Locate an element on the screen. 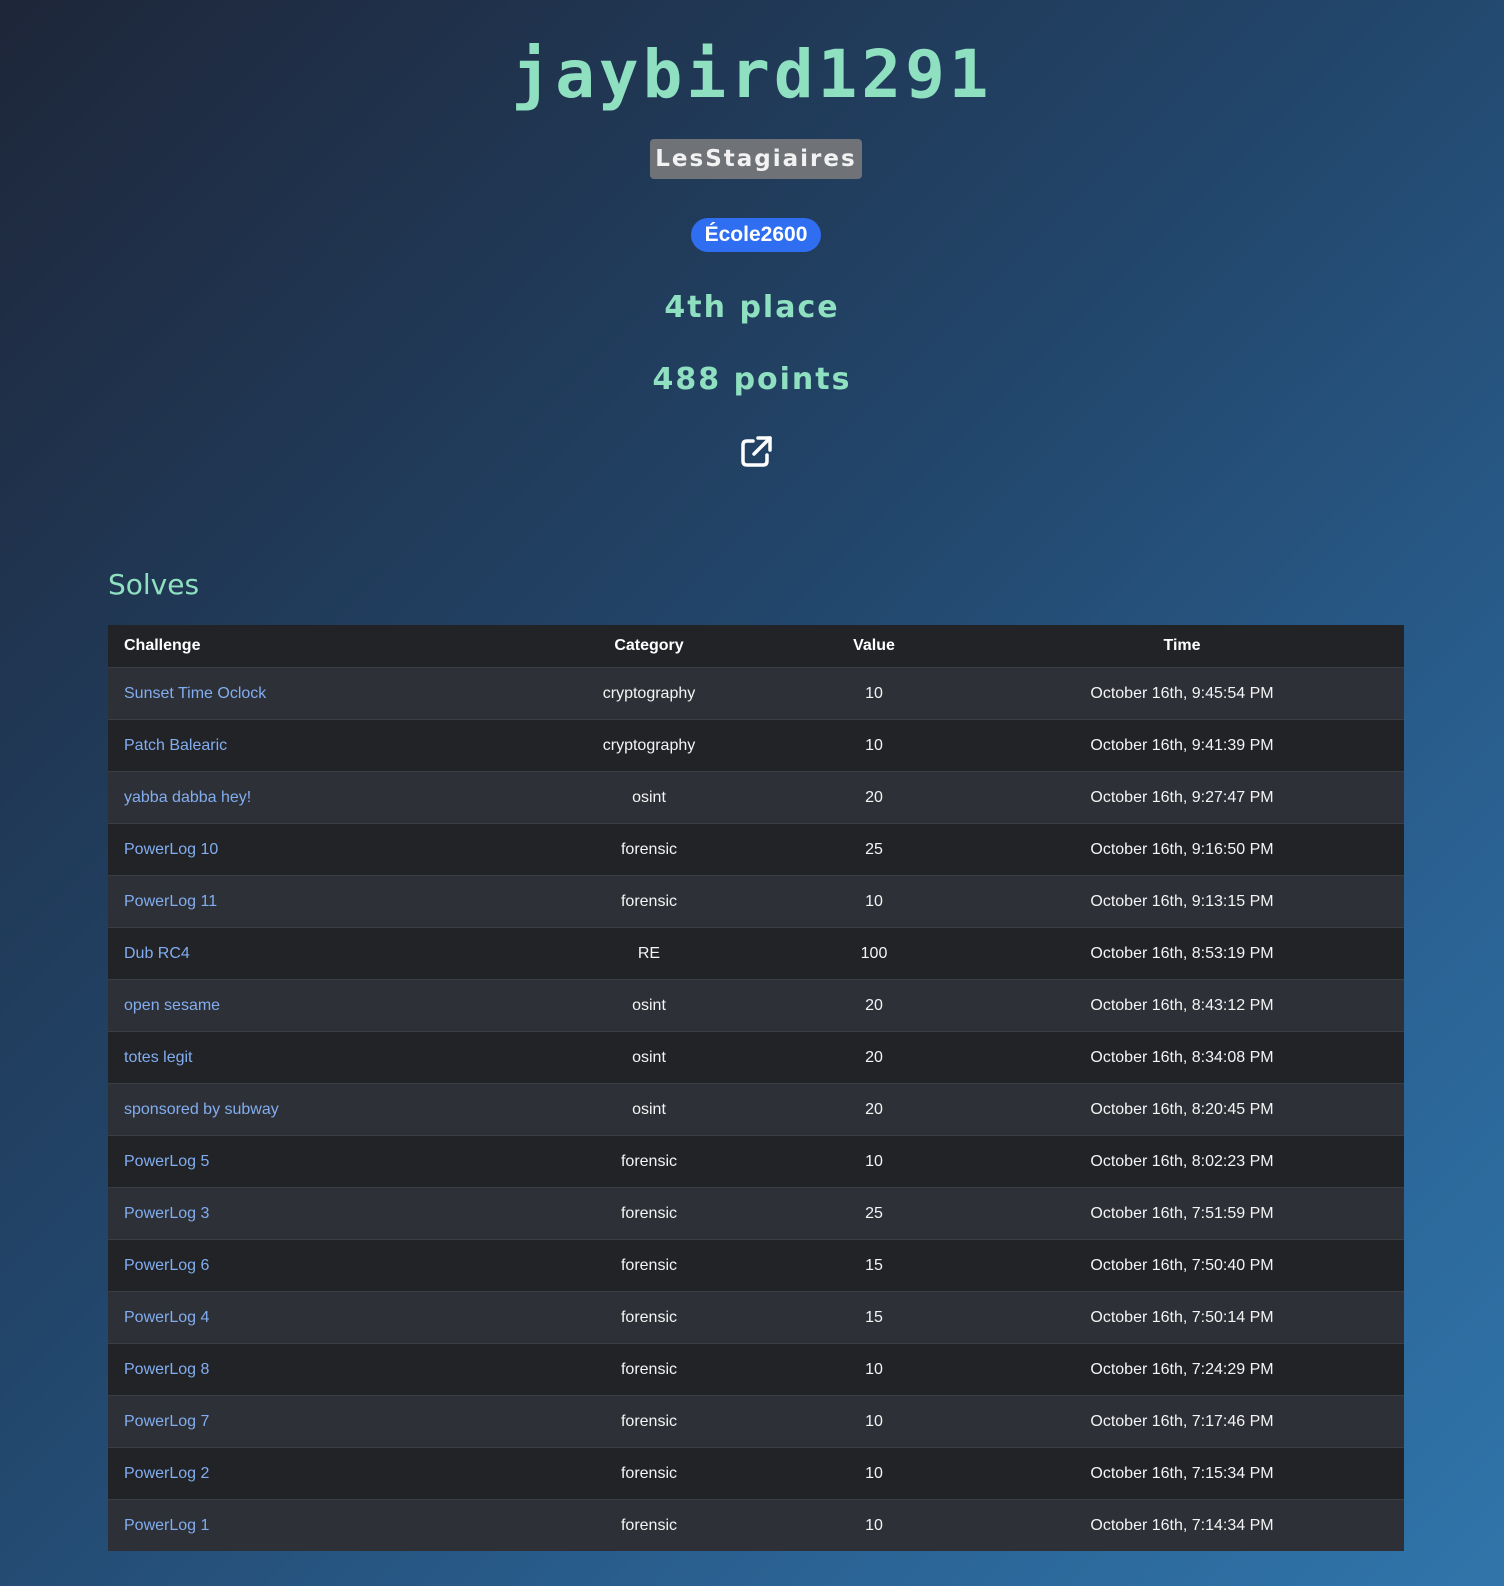 The height and width of the screenshot is (1586, 1504). cell-challenge: PowerLog 1 is located at coordinates (309, 1525).